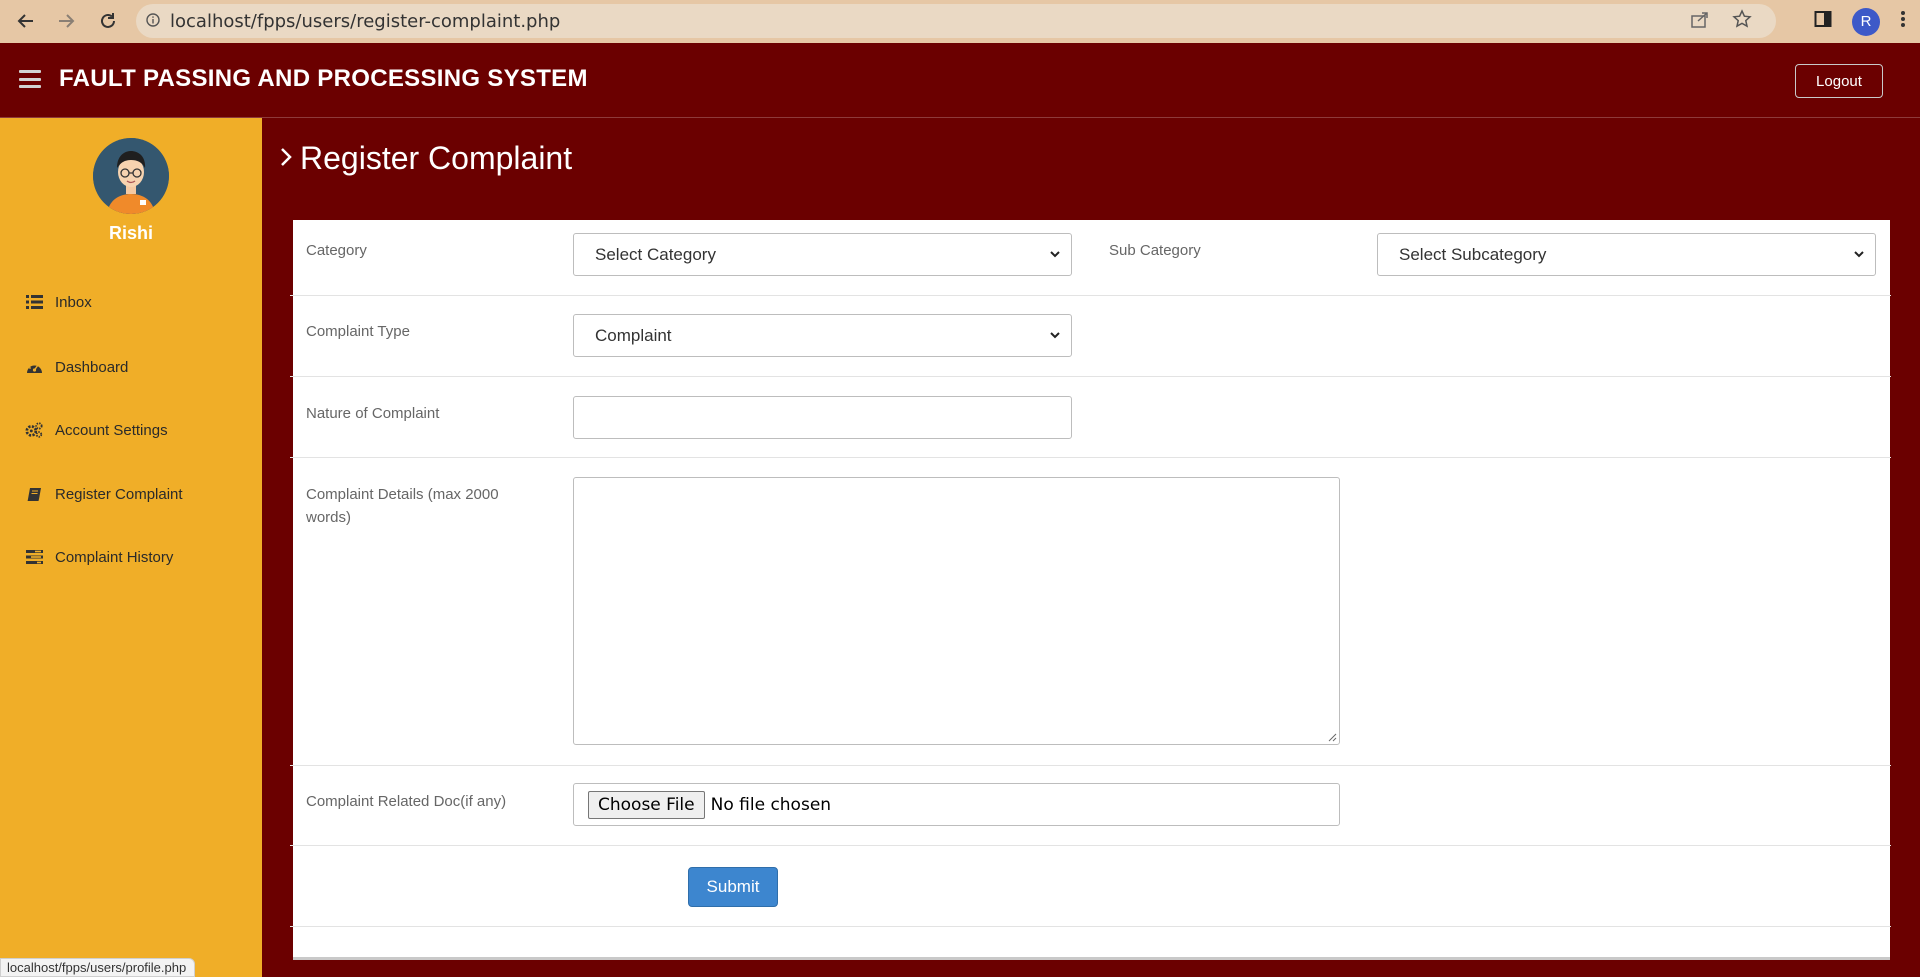  Describe the element at coordinates (1155, 250) in the screenshot. I see `subcategory-label: Sub Category` at that location.